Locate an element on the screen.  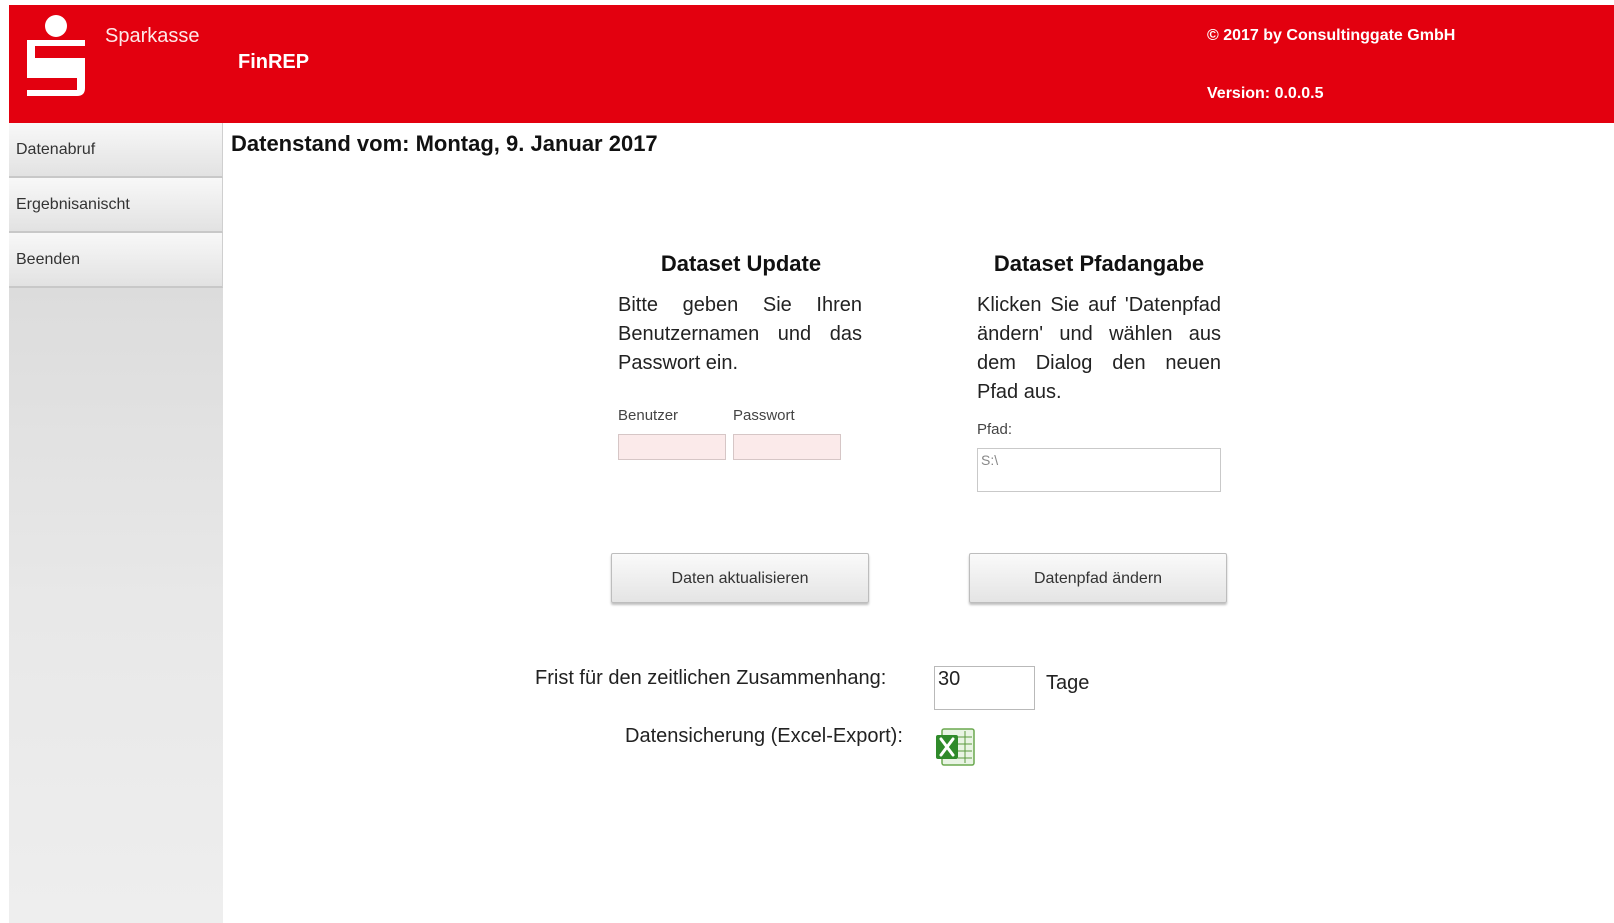
password-input is located at coordinates (787, 447).